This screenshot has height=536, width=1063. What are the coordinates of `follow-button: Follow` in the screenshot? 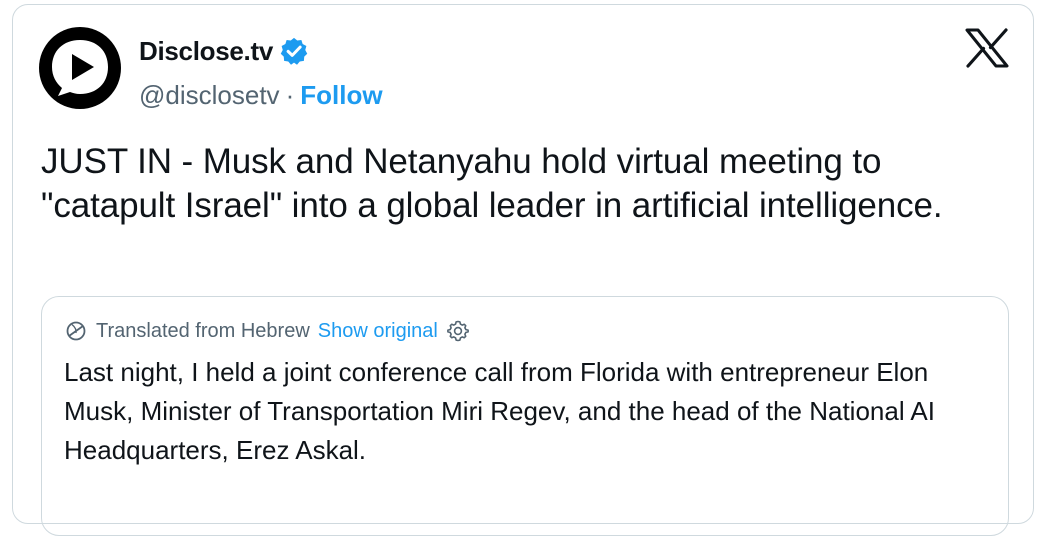 It's located at (341, 95).